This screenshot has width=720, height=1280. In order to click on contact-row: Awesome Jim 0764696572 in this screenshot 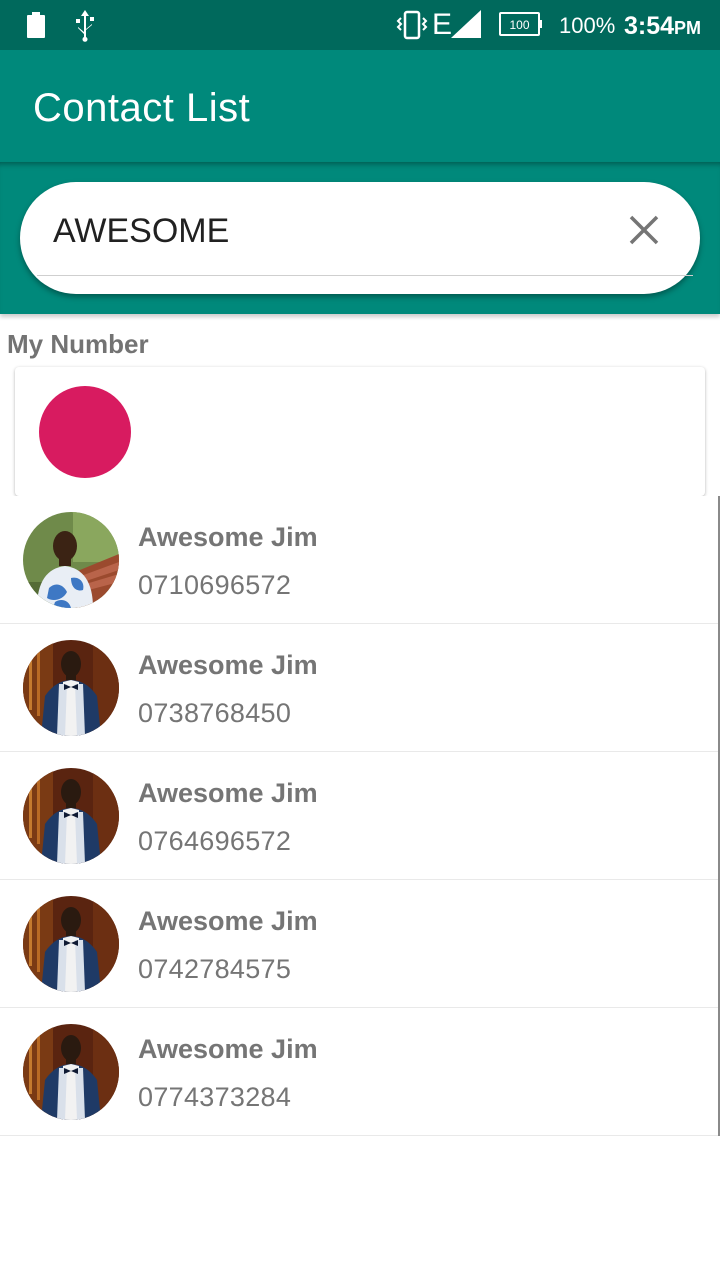, I will do `click(360, 816)`.